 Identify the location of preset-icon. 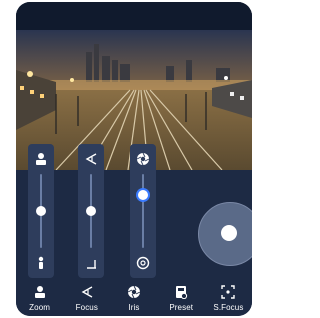
(181, 292).